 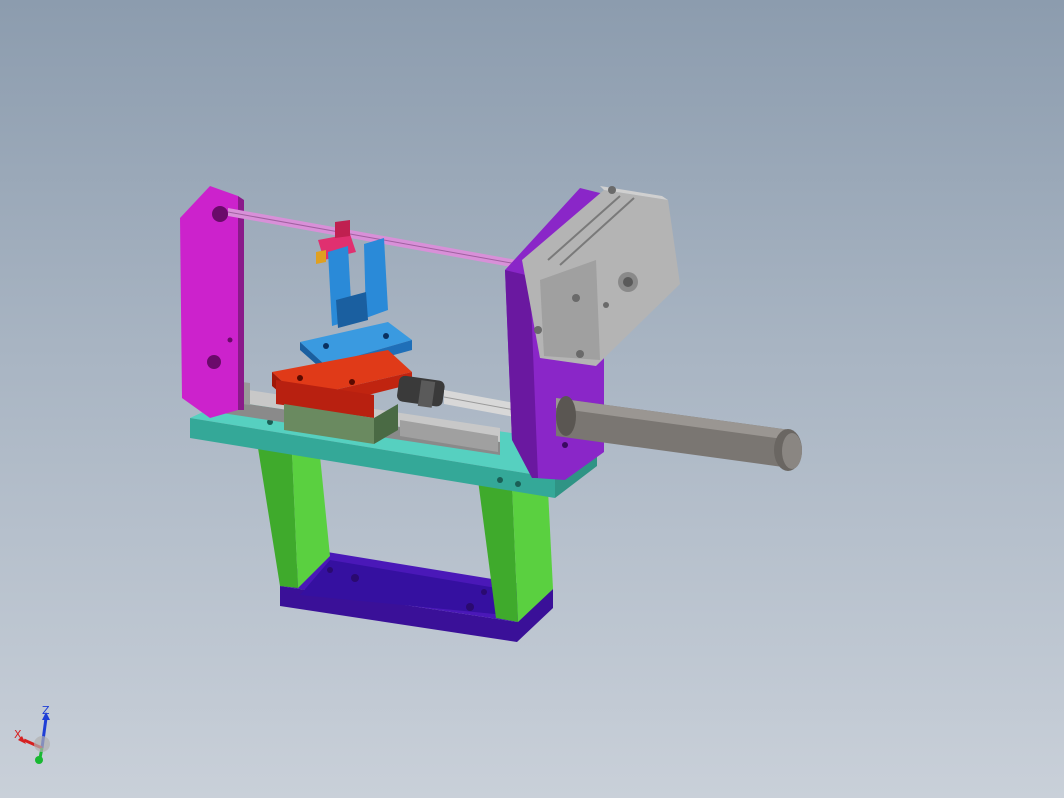 What do you see at coordinates (601, 276) in the screenshot?
I see `air-cylinder-body` at bounding box center [601, 276].